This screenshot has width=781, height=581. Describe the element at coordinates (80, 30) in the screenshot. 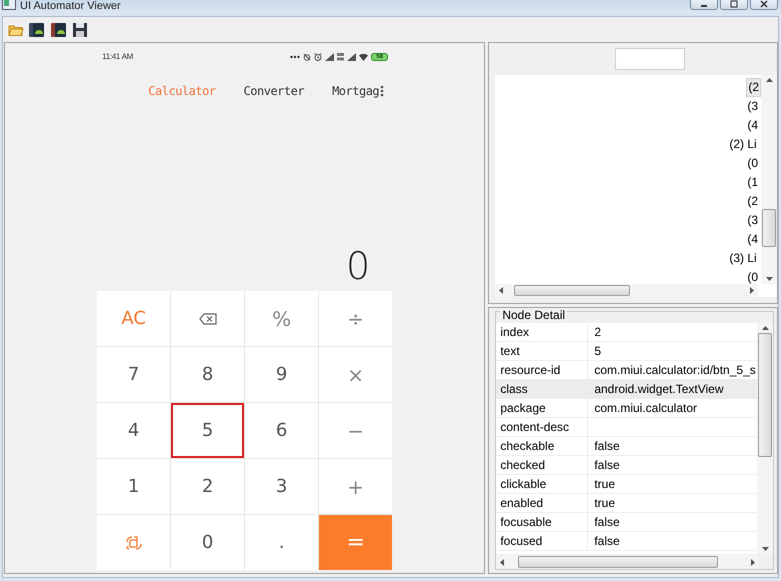

I see `save-icon` at that location.